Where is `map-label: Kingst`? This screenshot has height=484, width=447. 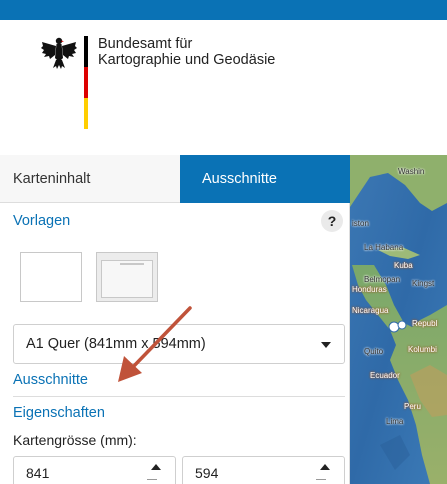 map-label: Kingst is located at coordinates (423, 283).